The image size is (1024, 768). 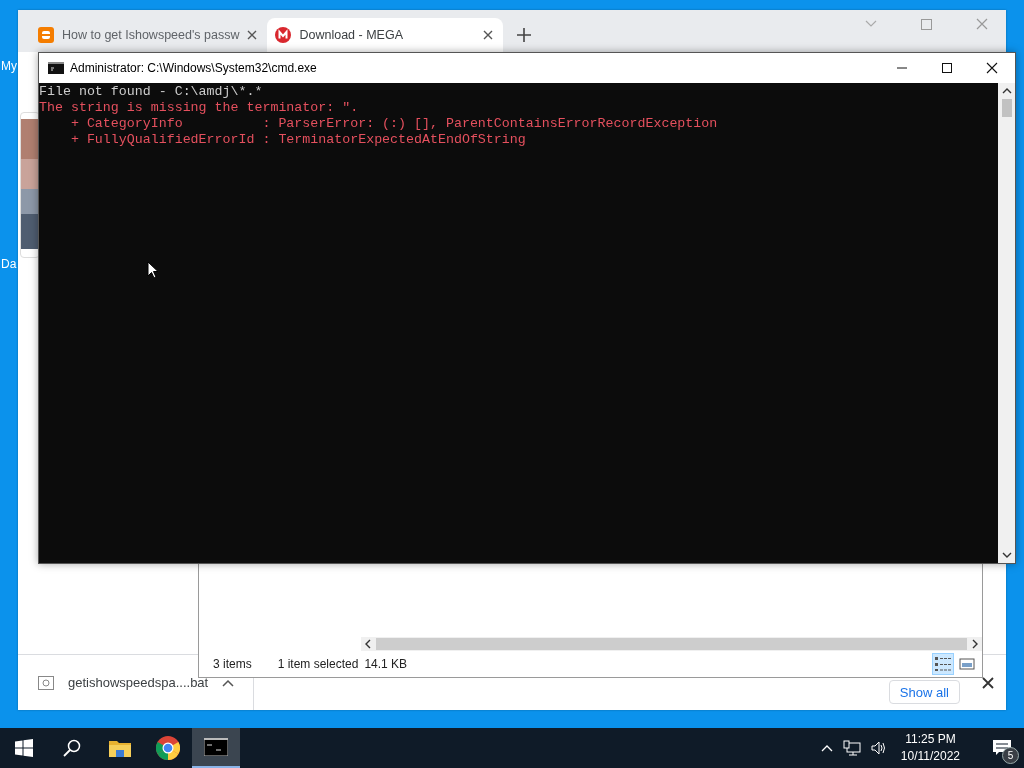 I want to click on browser-icon, so click(x=168, y=748).